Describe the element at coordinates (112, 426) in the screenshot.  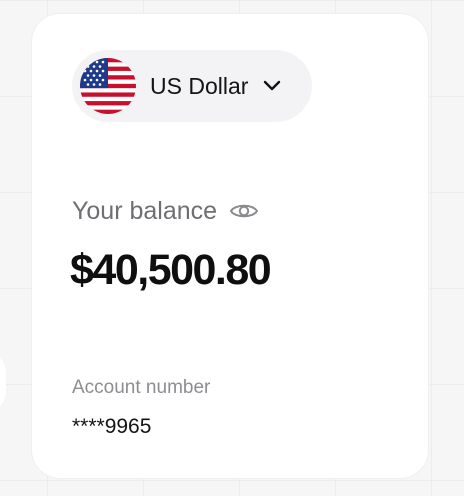
I see `account-number-value: ****9965` at that location.